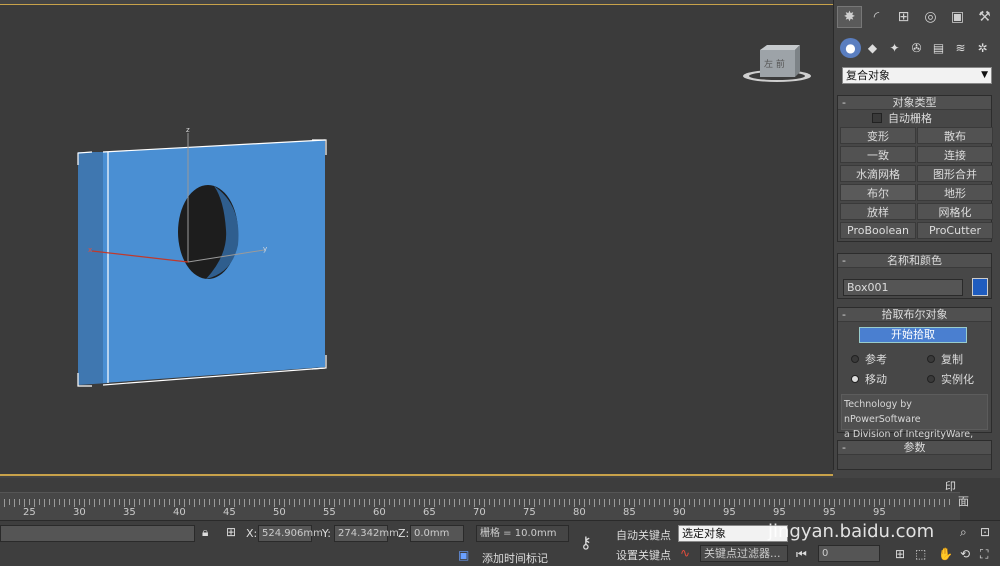 The image size is (1000, 566). I want to click on key-icon: ⚷, so click(586, 542).